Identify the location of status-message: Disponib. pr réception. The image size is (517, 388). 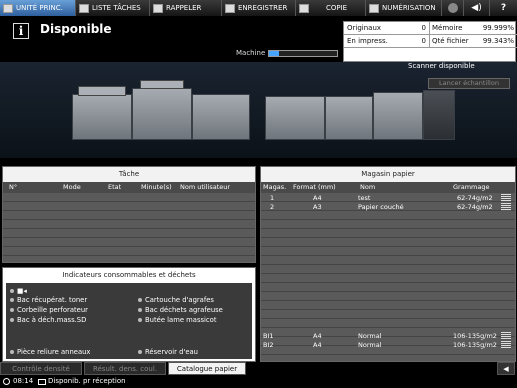
(87, 381).